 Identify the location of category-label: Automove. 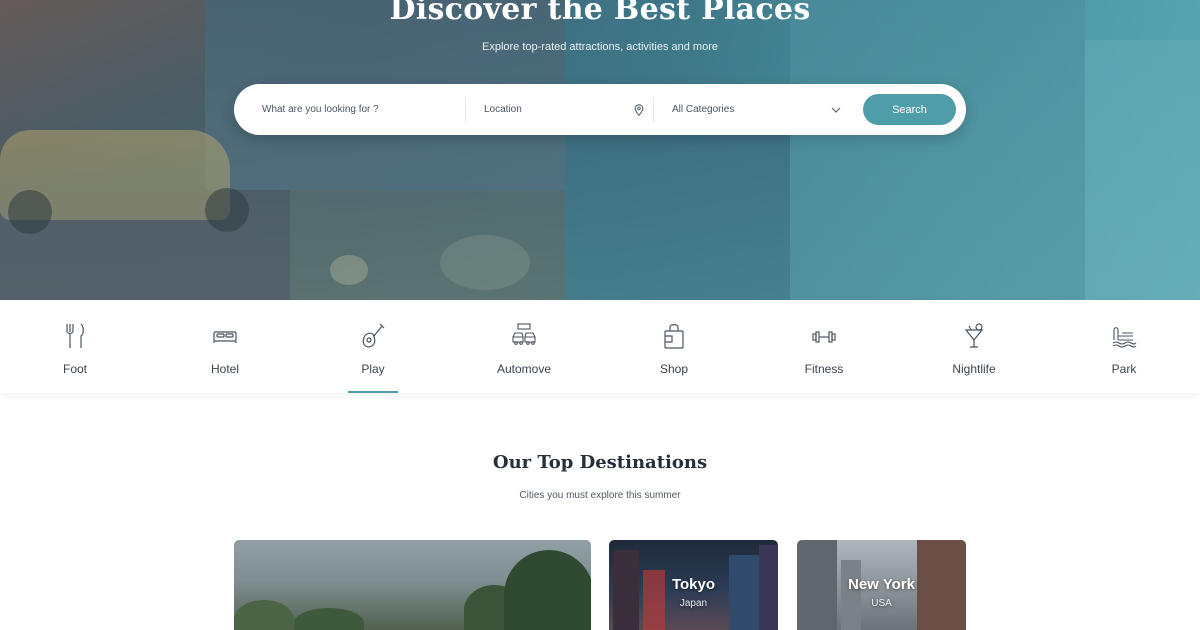
(524, 369).